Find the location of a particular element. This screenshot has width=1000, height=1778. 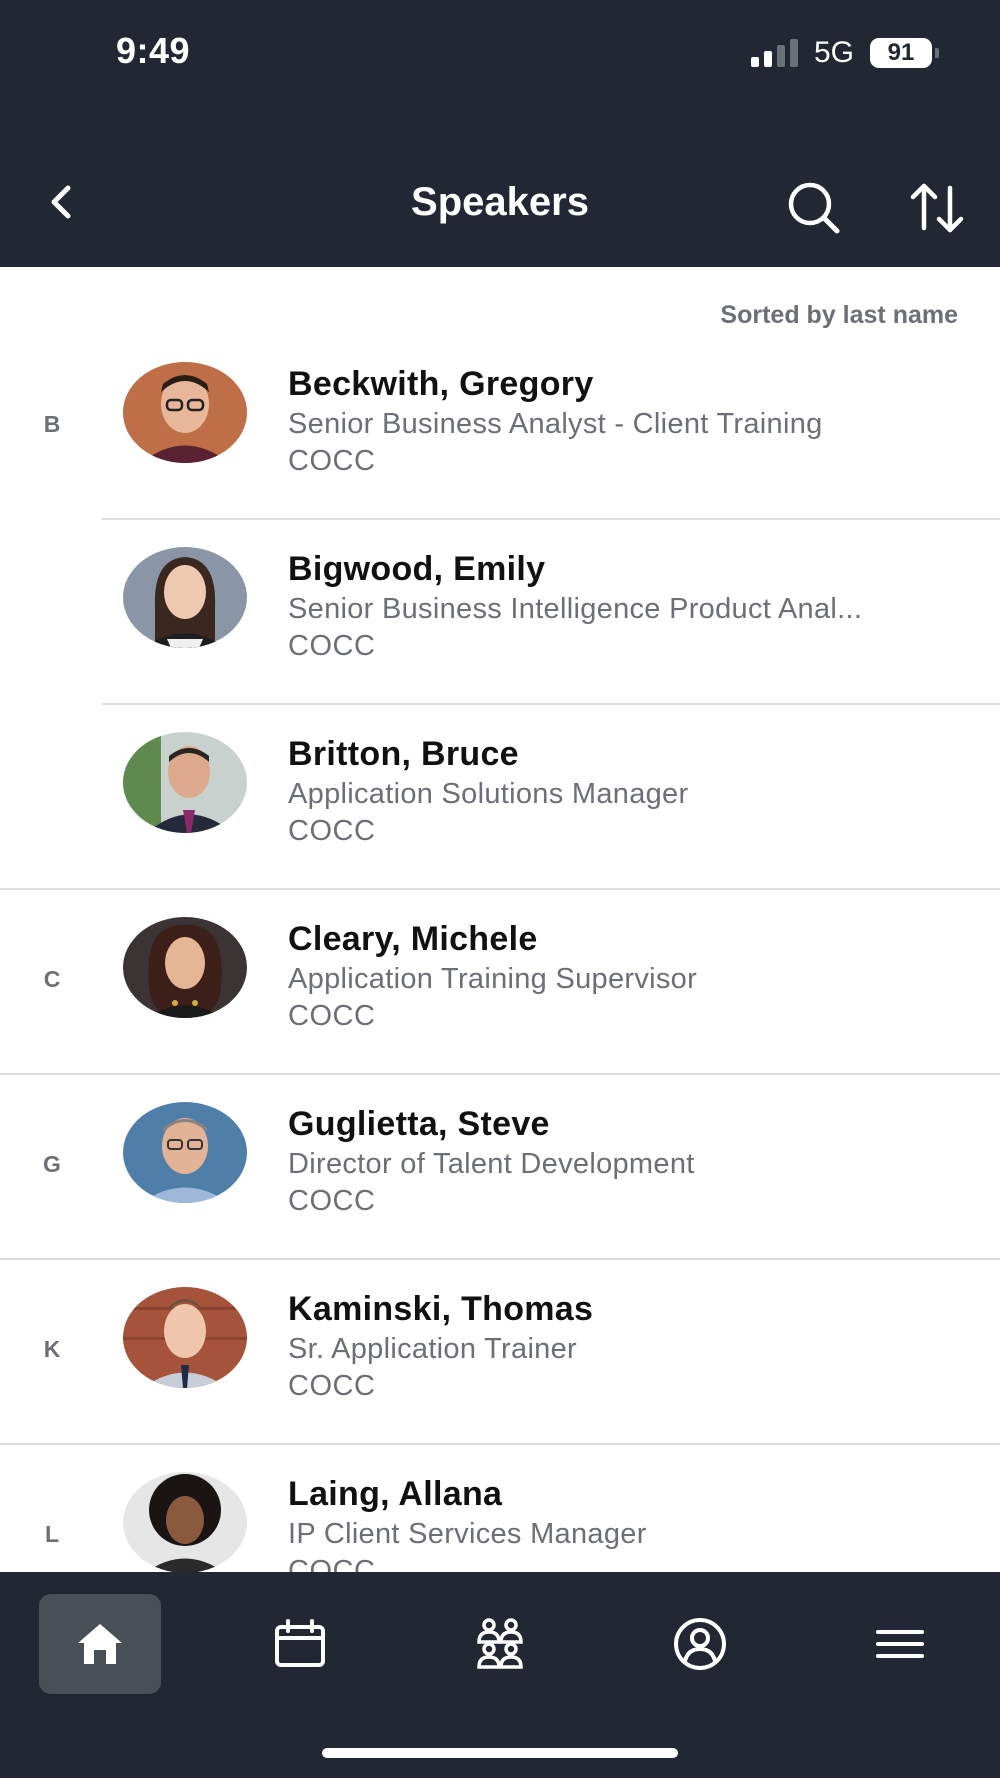

status-indicators: 5G 91 is located at coordinates (844, 53).